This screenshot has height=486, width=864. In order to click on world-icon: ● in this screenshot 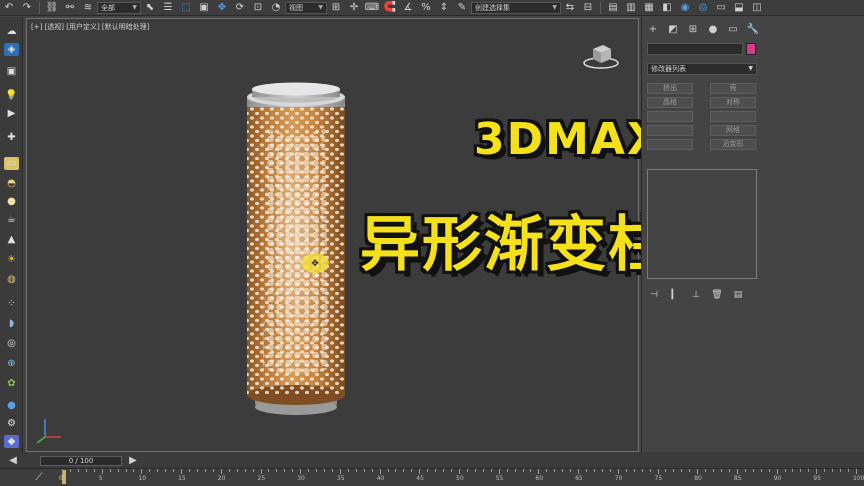, I will do `click(11, 405)`.